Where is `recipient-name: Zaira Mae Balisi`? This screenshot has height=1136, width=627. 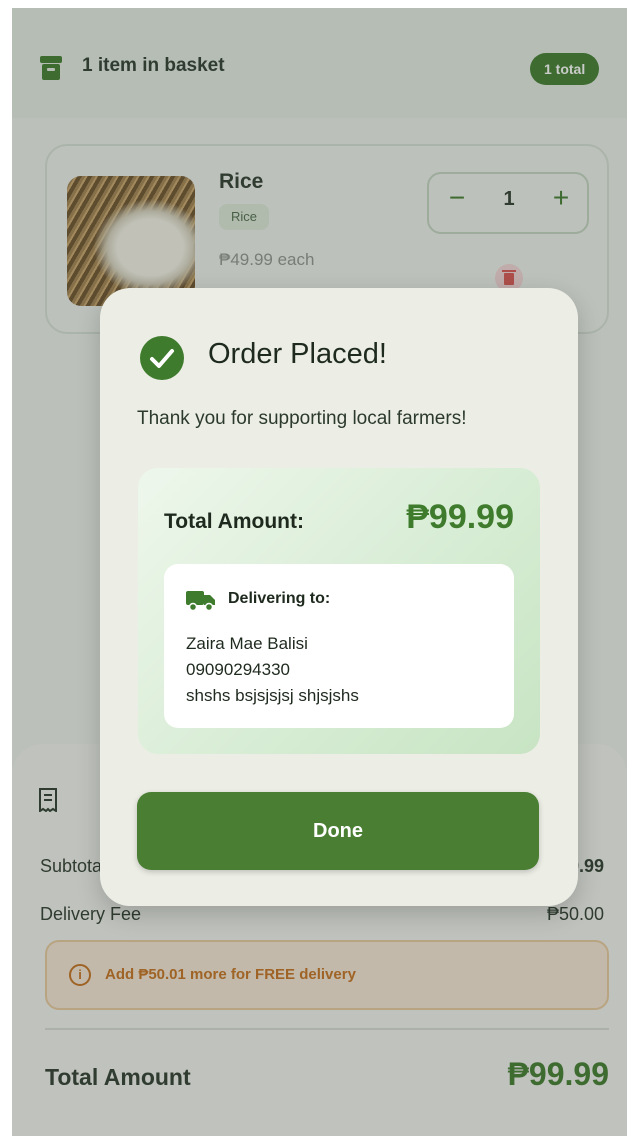
recipient-name: Zaira Mae Balisi is located at coordinates (247, 643).